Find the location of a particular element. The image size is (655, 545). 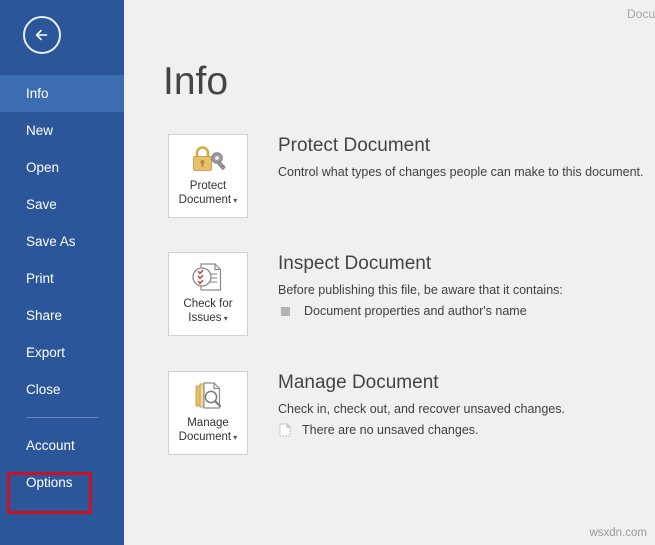

inspect-bullet-row: Document properties and author's name is located at coordinates (466, 311).